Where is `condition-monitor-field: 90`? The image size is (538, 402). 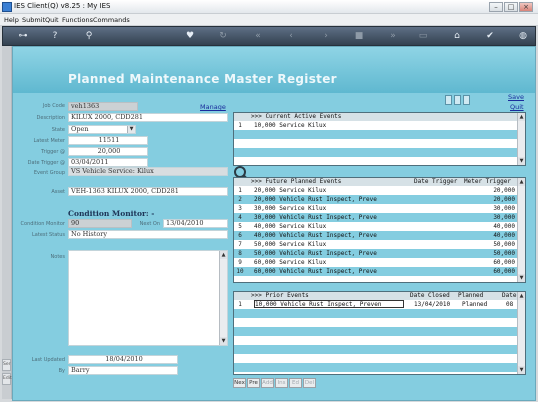 condition-monitor-field: 90 is located at coordinates (100, 223).